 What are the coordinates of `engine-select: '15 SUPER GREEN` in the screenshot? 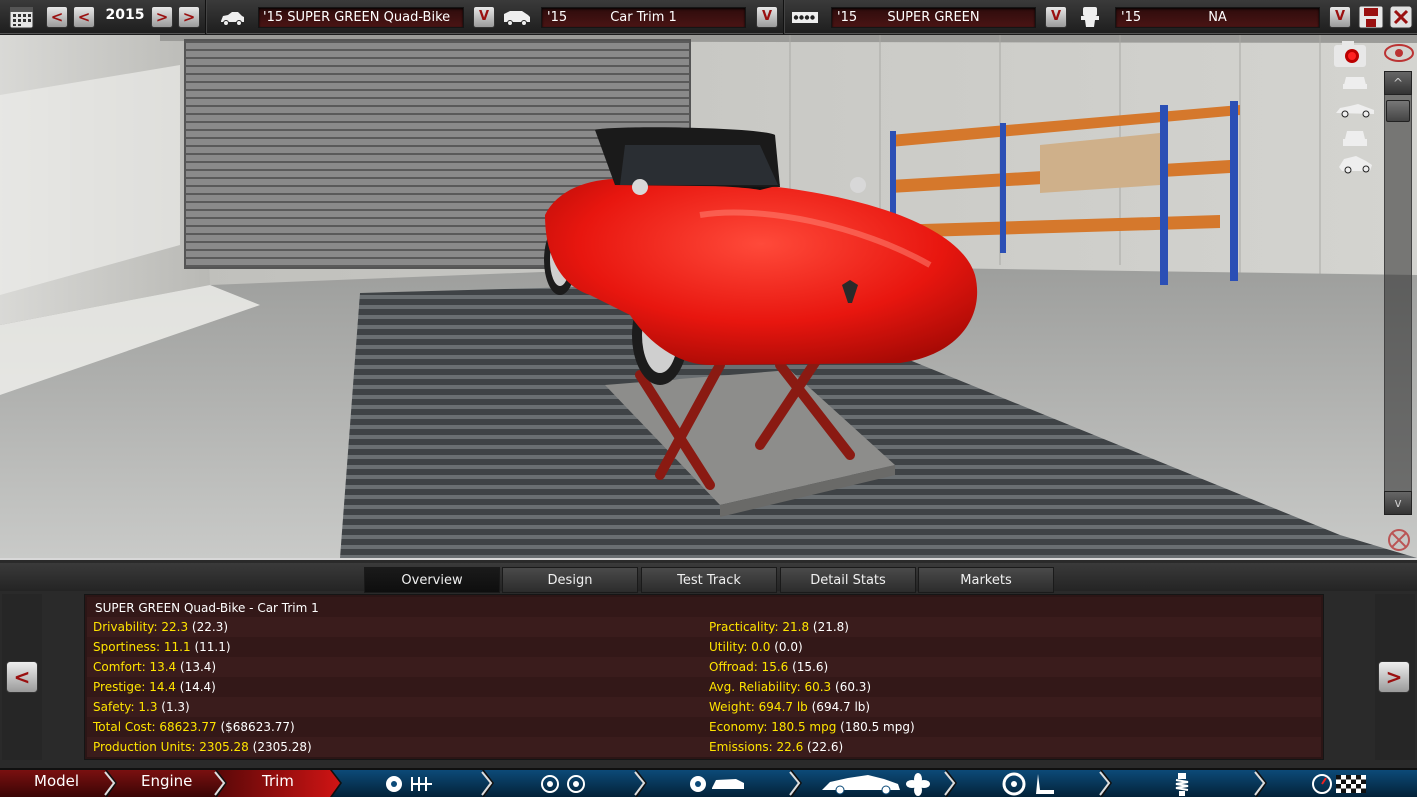 It's located at (933, 17).